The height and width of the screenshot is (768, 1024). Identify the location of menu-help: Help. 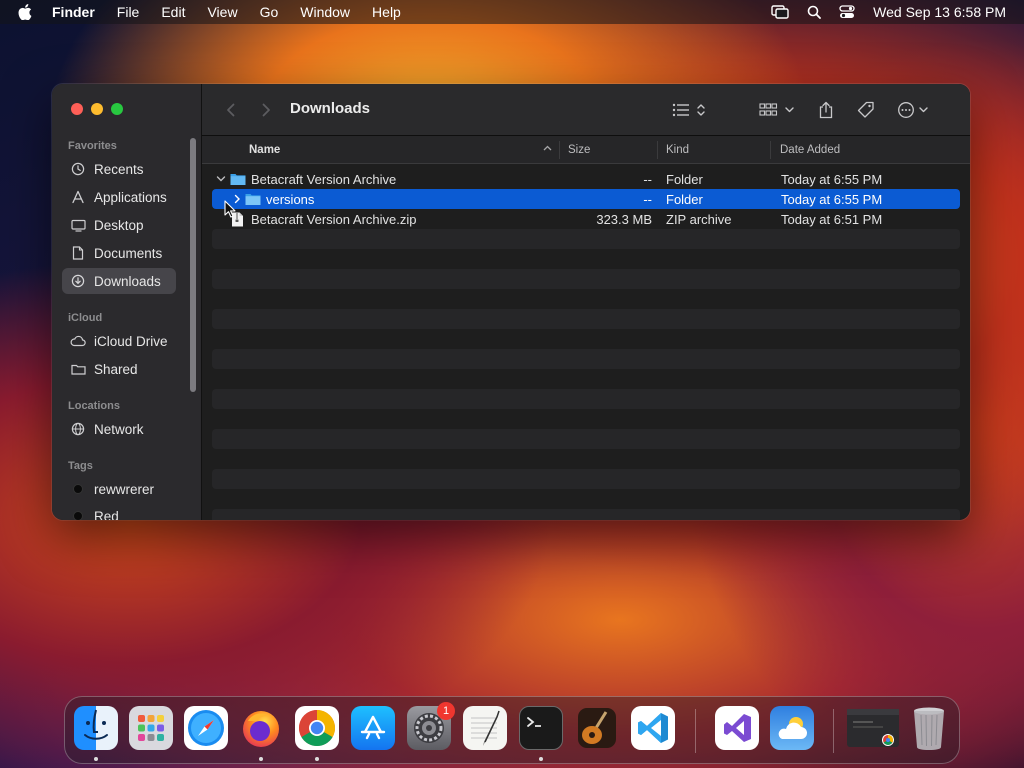
(386, 12).